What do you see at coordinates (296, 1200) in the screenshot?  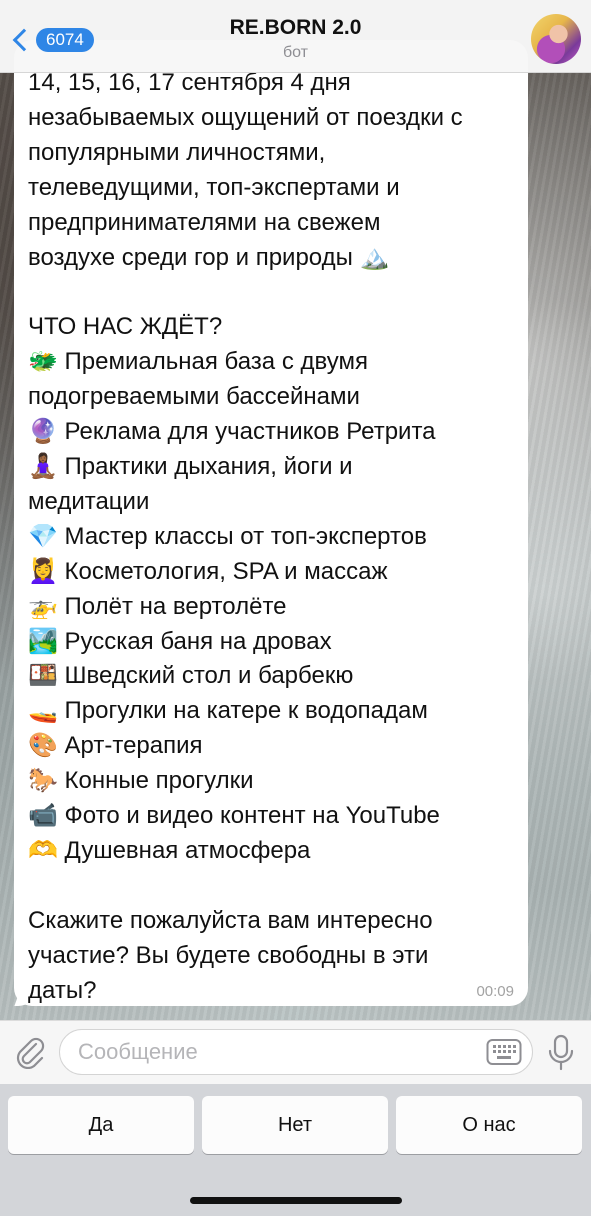 I see `home-indicator` at bounding box center [296, 1200].